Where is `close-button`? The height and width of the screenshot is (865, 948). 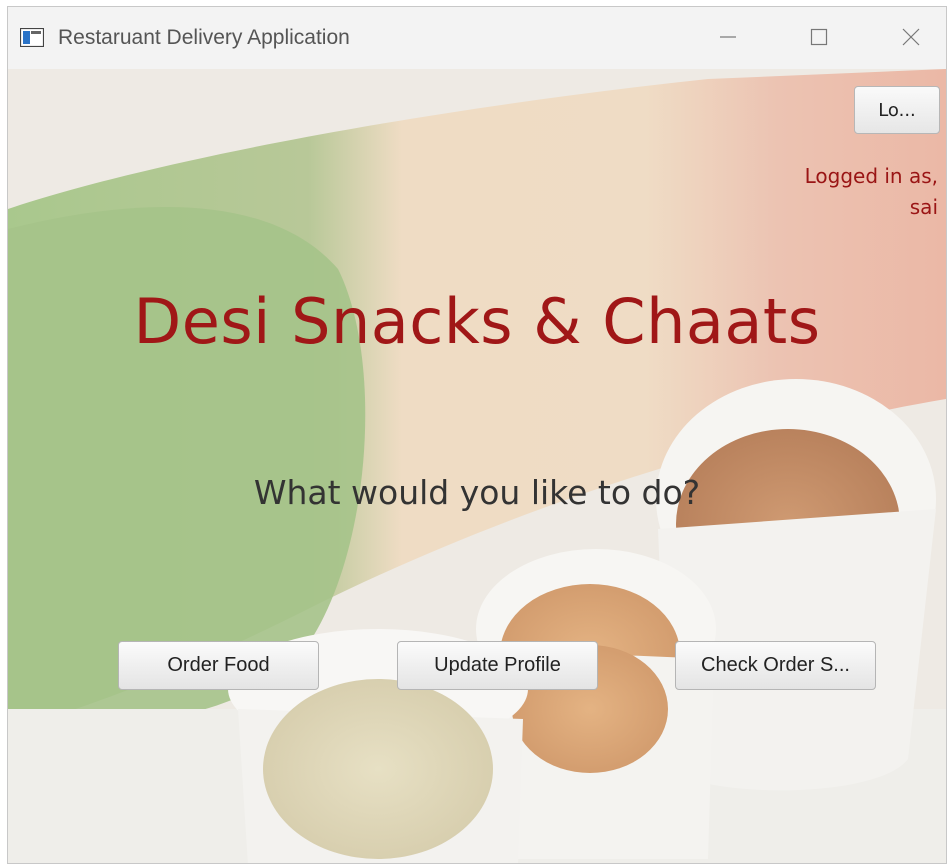 close-button is located at coordinates (911, 37).